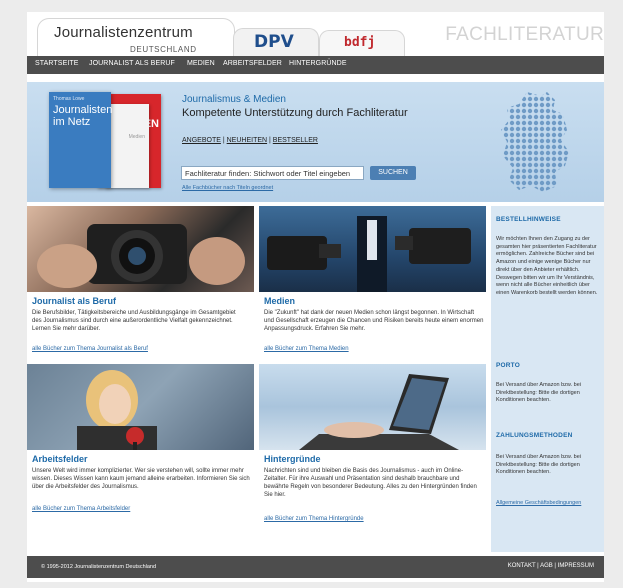  I want to click on nav-item-medien: MEDIEN, so click(201, 63).